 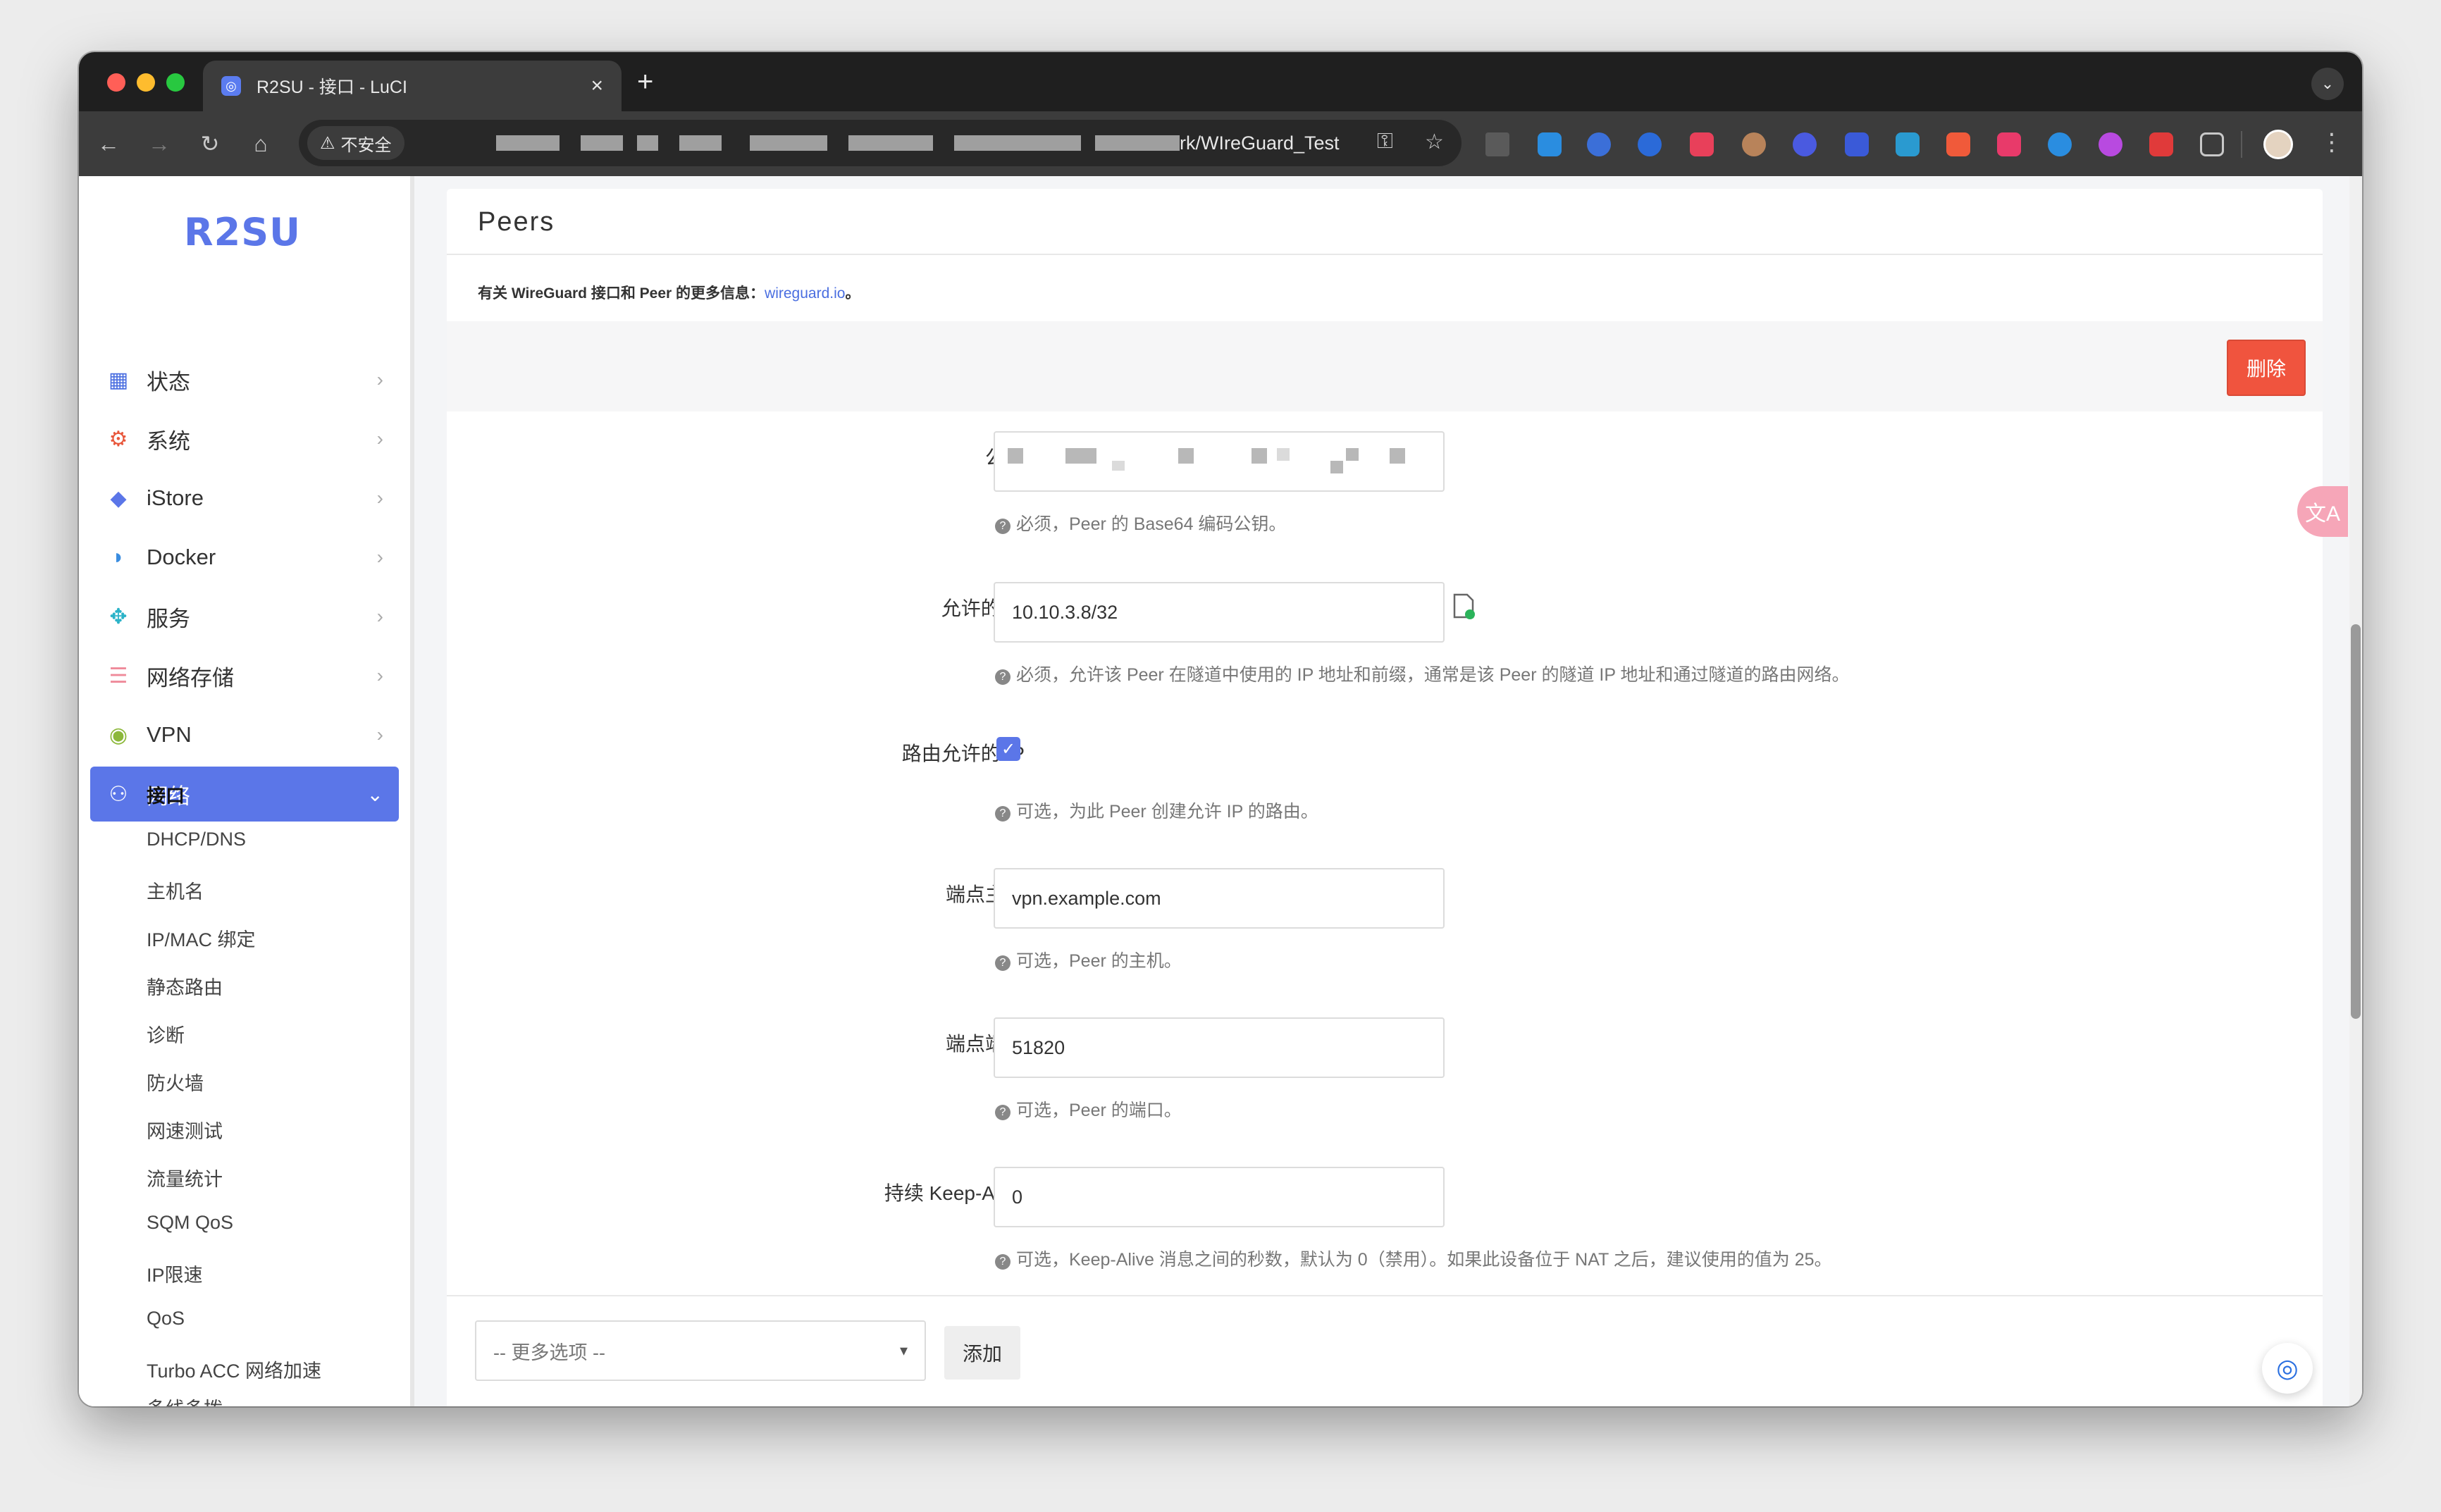 What do you see at coordinates (234, 1369) in the screenshot?
I see `submenu-turbo-acc: Turbo ACC 网络加速` at bounding box center [234, 1369].